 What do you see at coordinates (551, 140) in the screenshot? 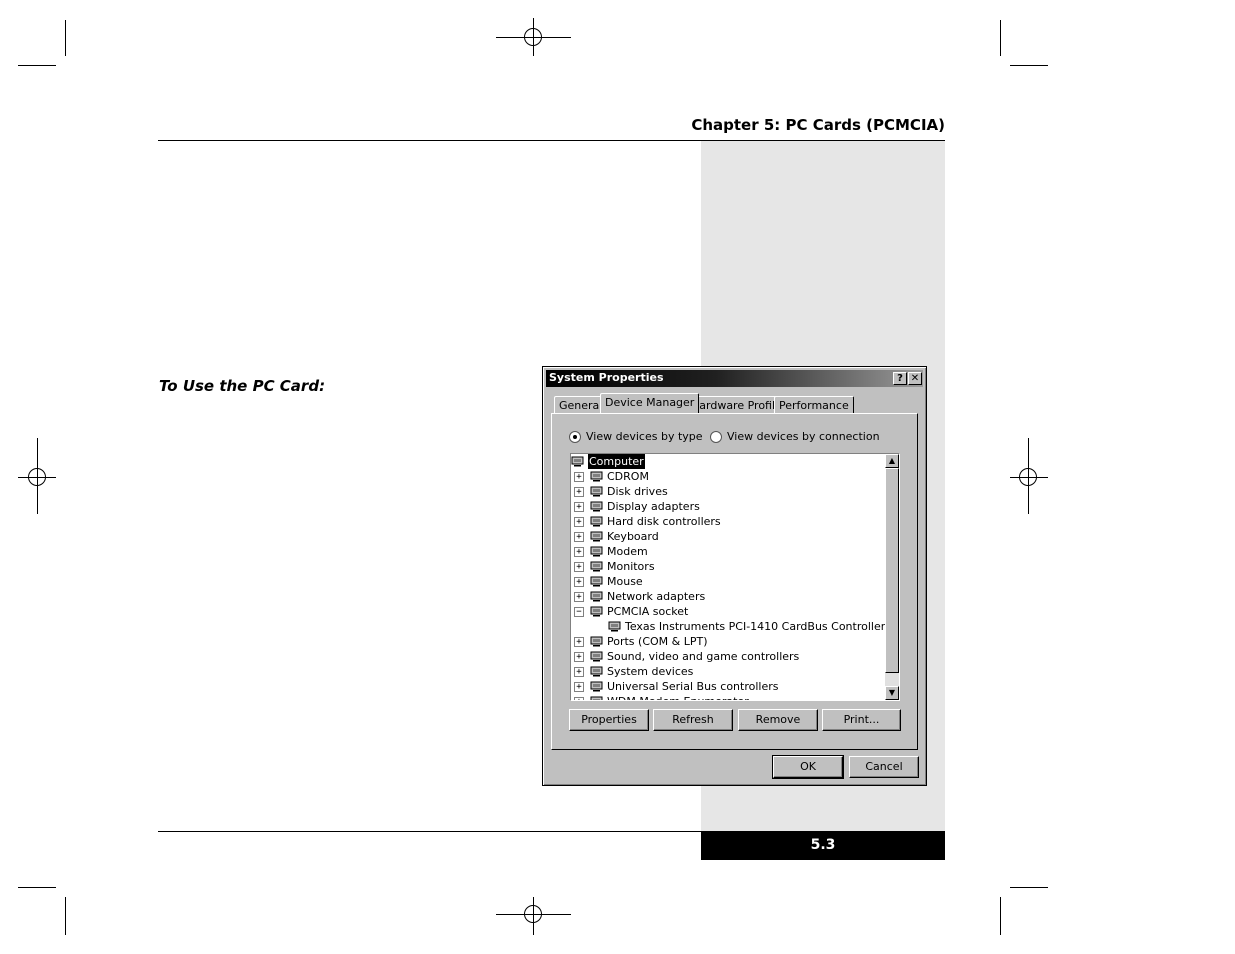
I see `header-rule` at bounding box center [551, 140].